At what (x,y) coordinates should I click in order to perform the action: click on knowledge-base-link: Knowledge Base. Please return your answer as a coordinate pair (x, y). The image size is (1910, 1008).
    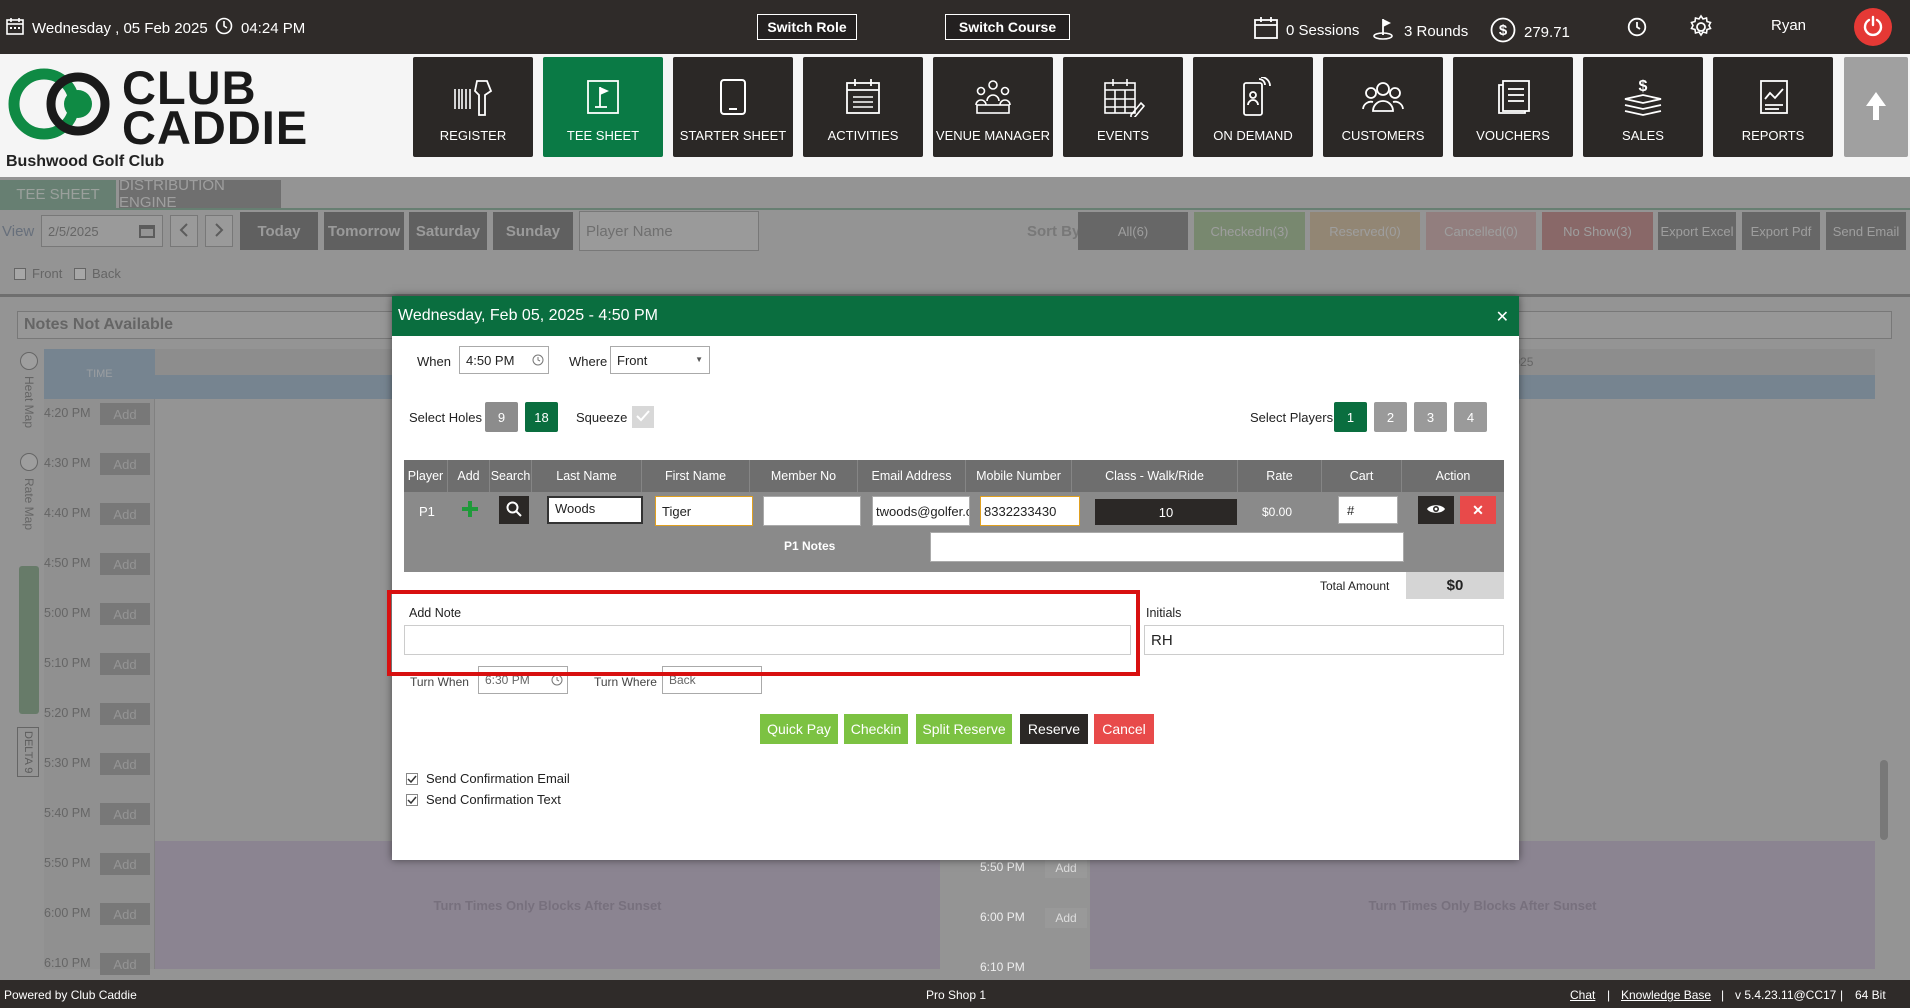
    Looking at the image, I should click on (1666, 995).